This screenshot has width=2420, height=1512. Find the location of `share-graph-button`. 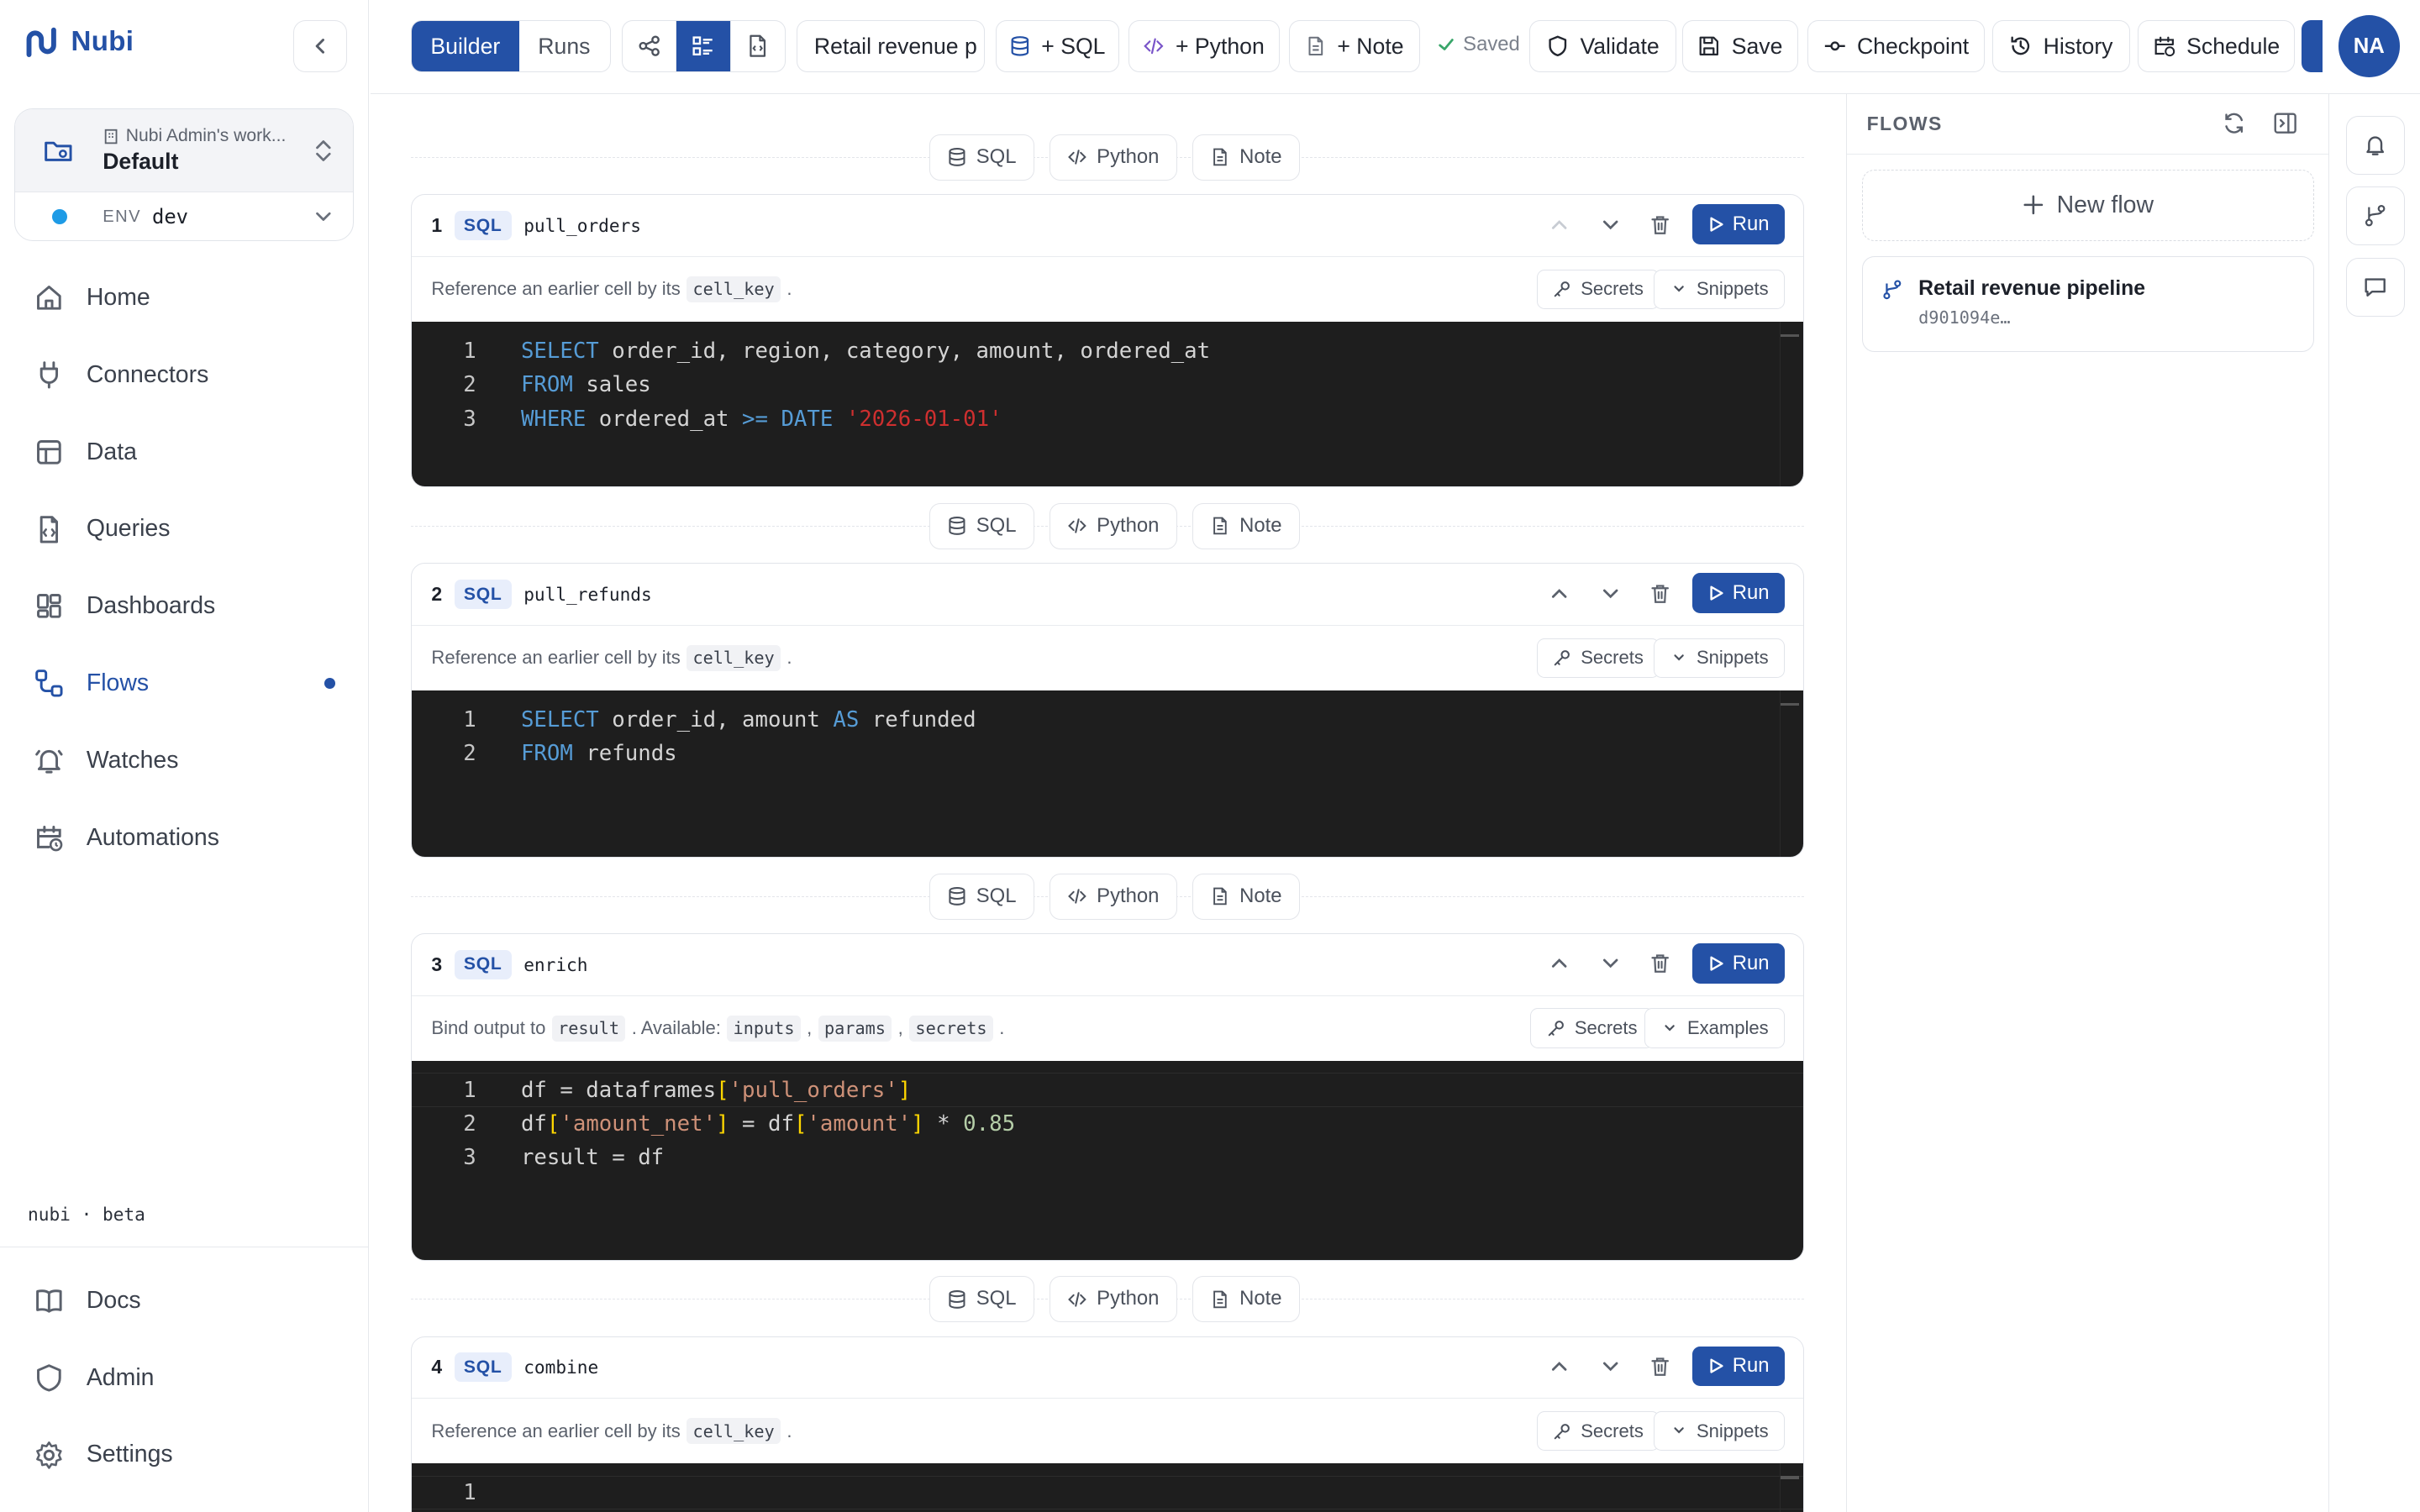

share-graph-button is located at coordinates (650, 46).